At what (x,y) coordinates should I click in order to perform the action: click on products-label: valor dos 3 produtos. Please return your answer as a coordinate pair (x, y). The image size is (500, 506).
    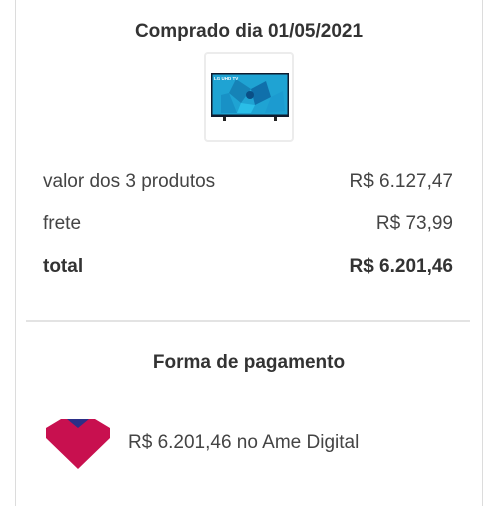
    Looking at the image, I should click on (129, 181).